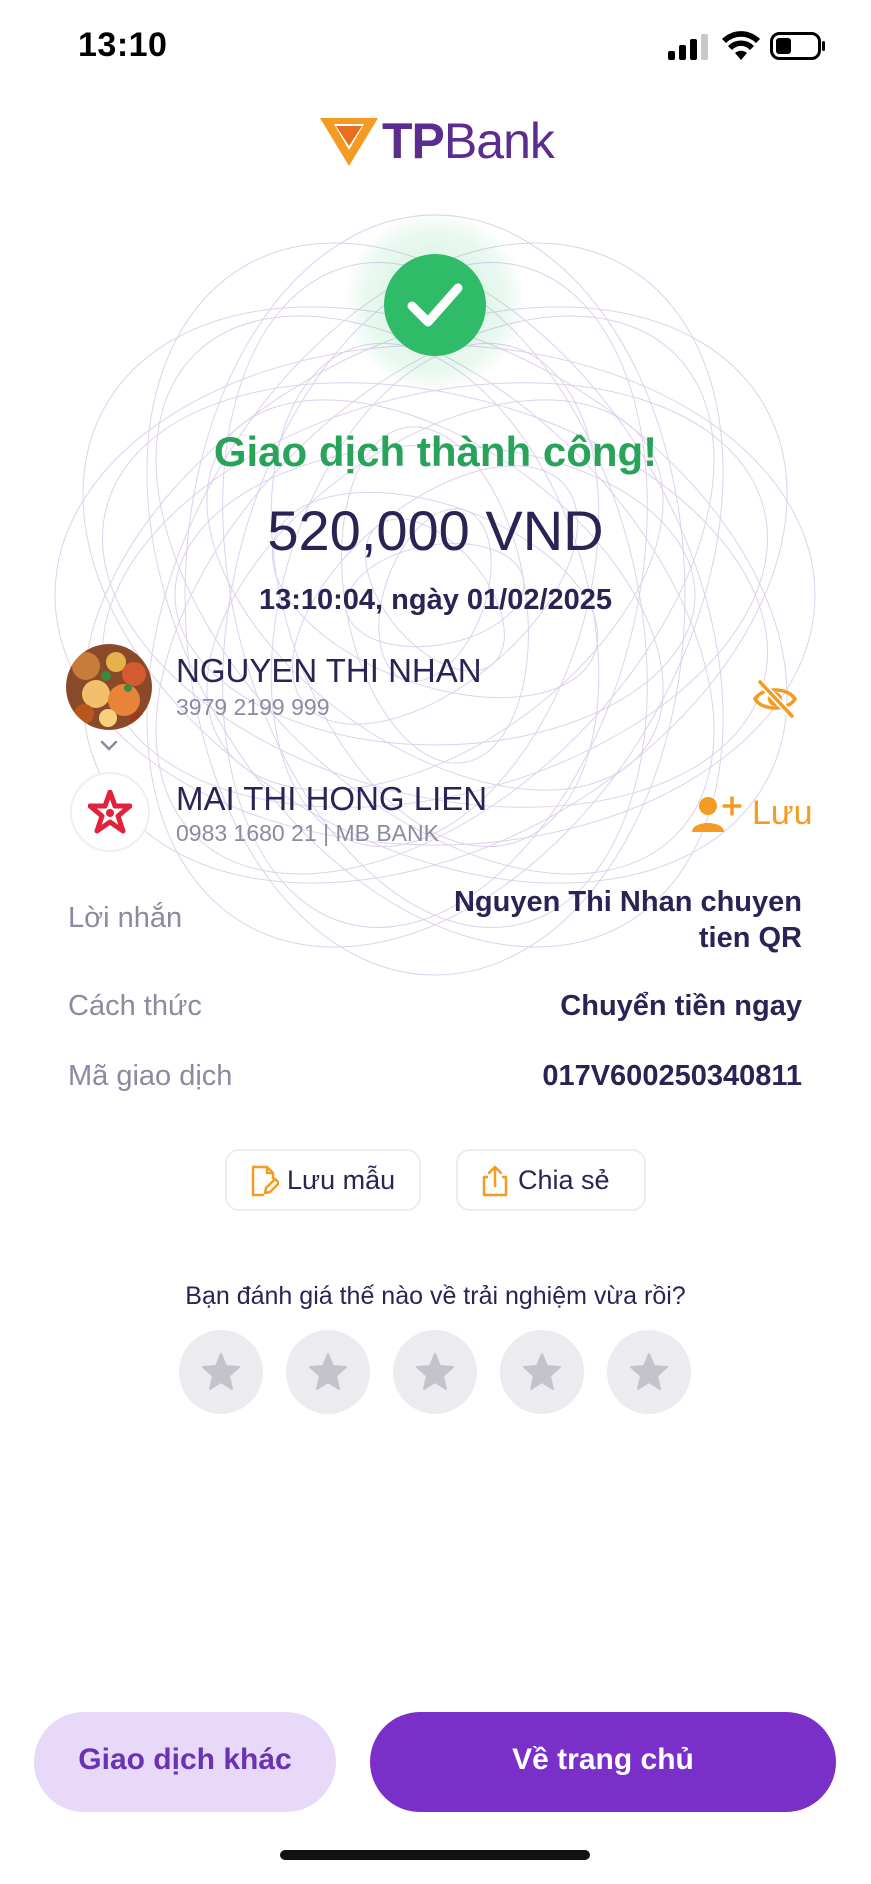 This screenshot has width=871, height=1884. What do you see at coordinates (672, 1076) in the screenshot?
I see `transaction-id-value: 017V600250340811` at bounding box center [672, 1076].